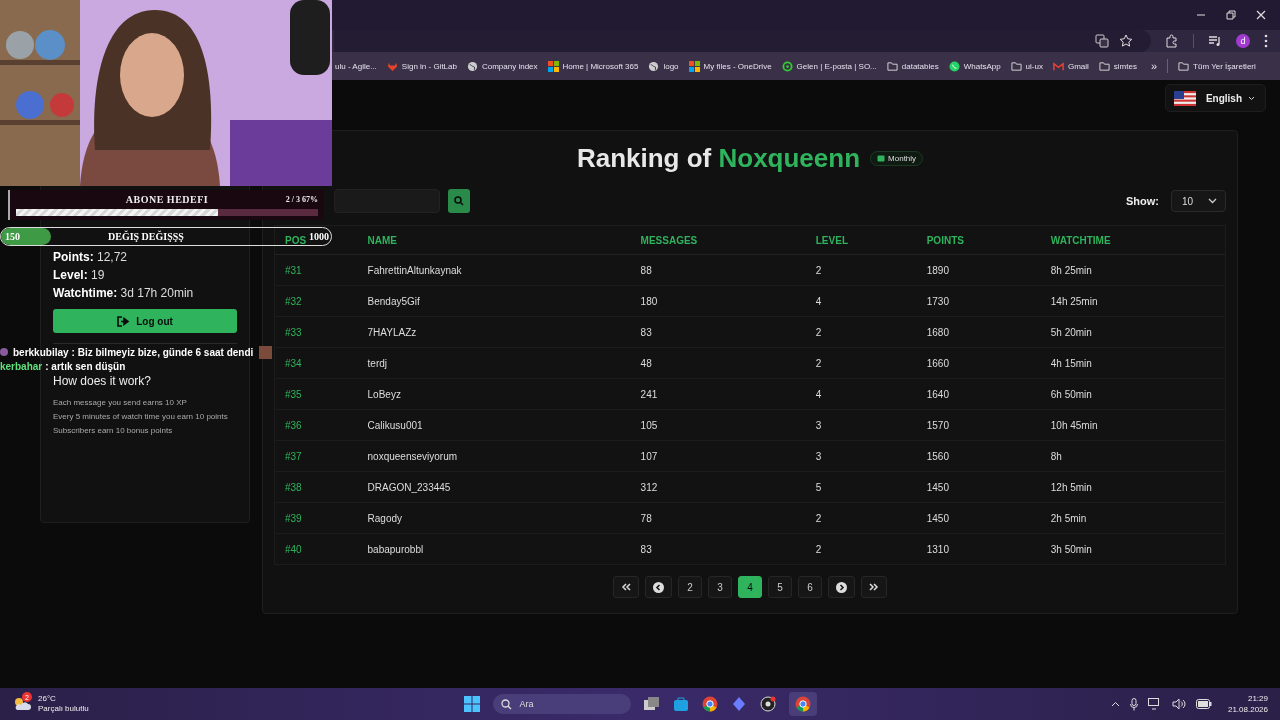 This screenshot has width=1280, height=720. What do you see at coordinates (91, 257) in the screenshot?
I see `points-text: Points: 12,72` at bounding box center [91, 257].